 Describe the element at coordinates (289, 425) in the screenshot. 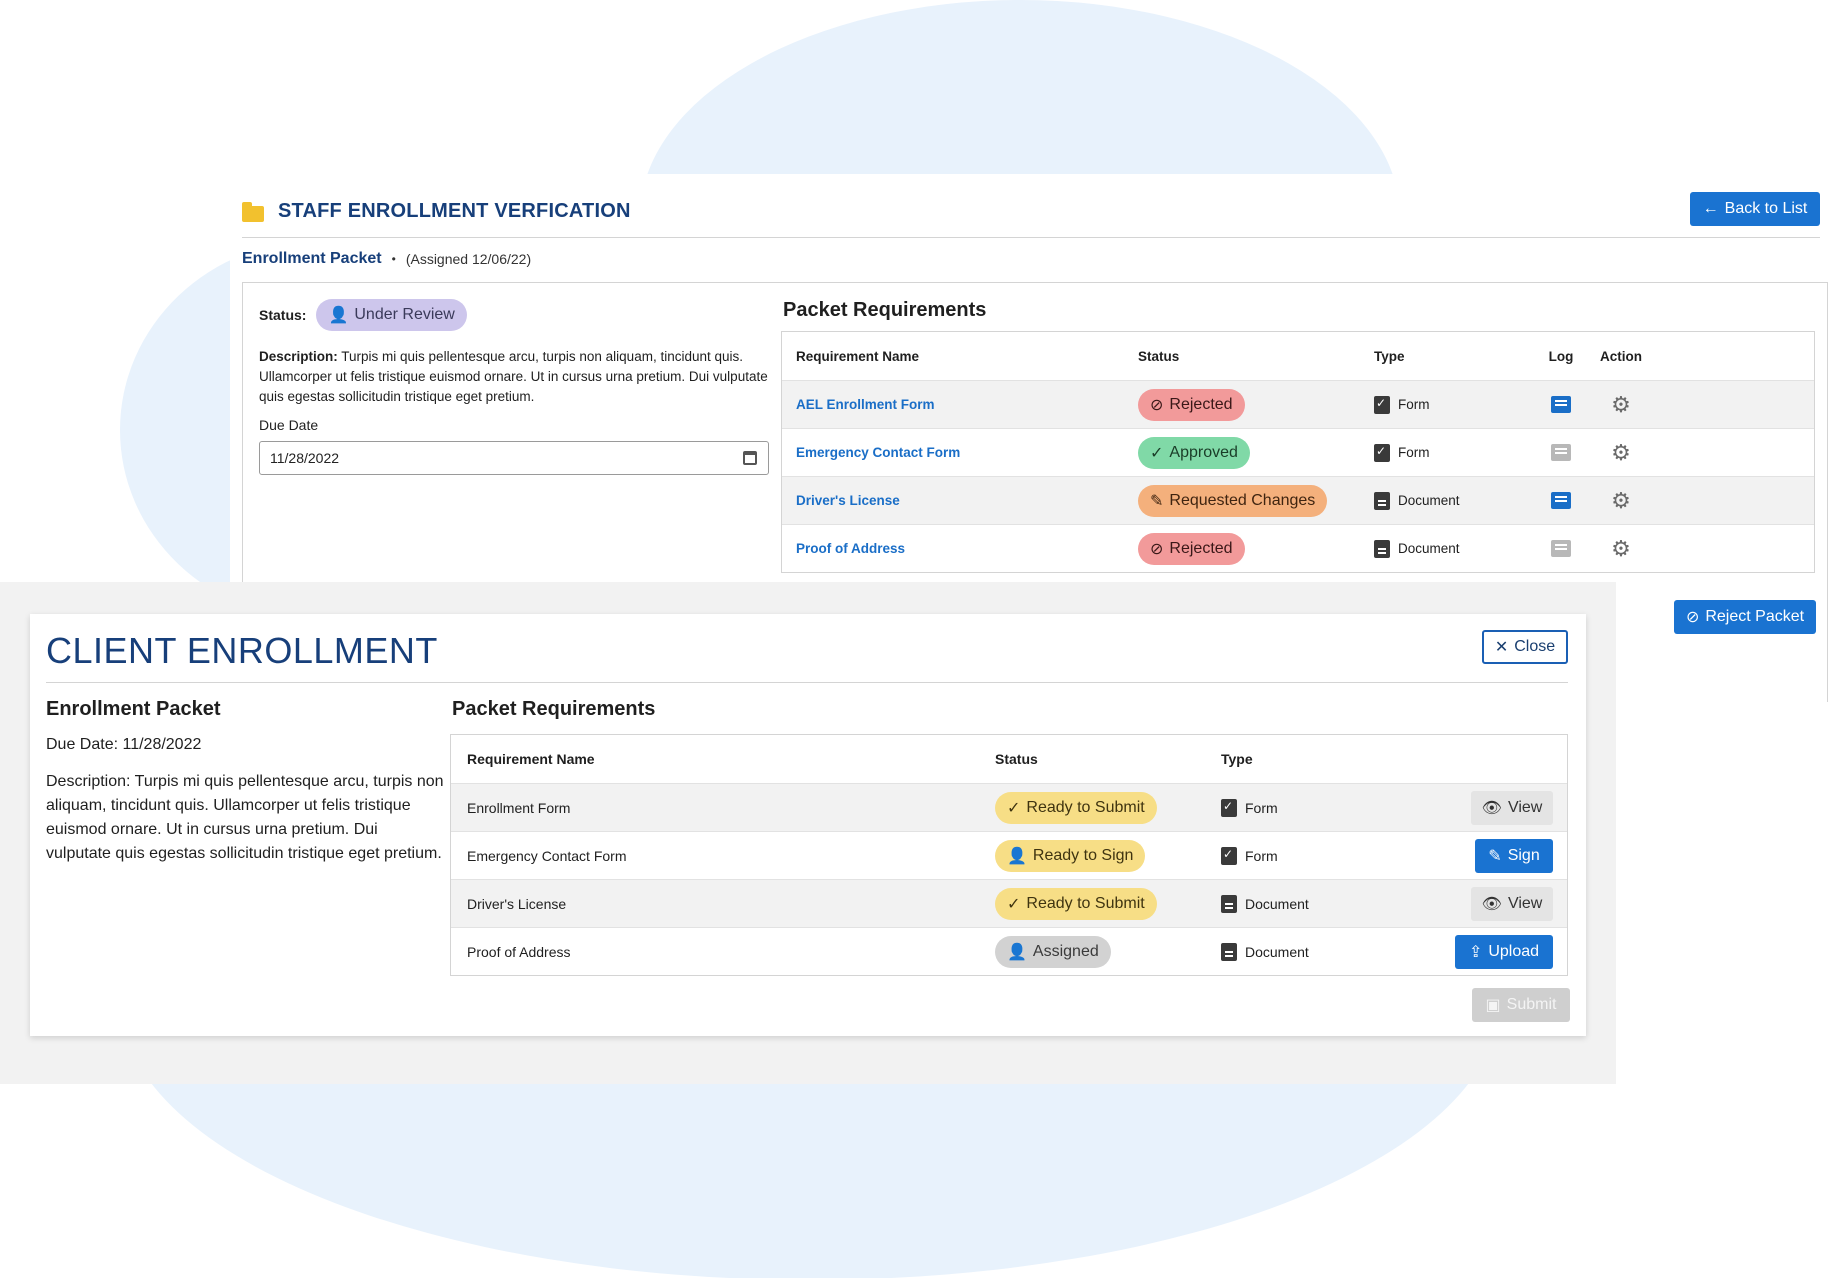

I see `due-date-label: Due Date` at that location.